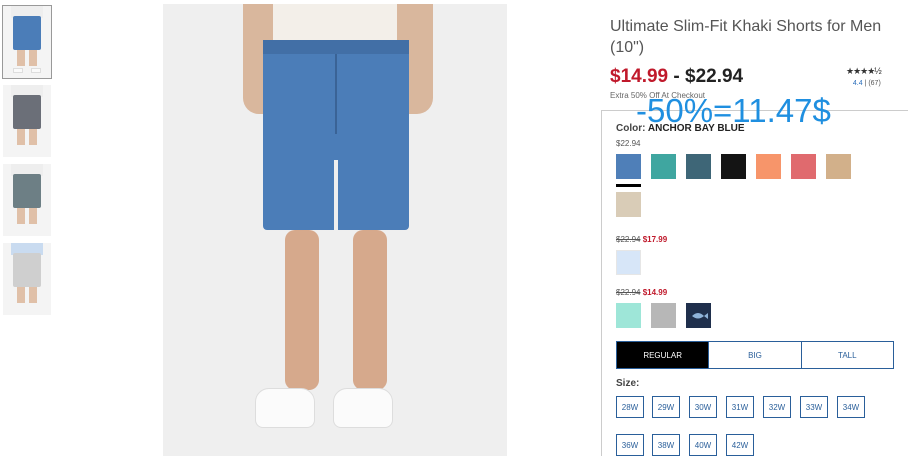 The width and height of the screenshot is (908, 456). What do you see at coordinates (666, 407) in the screenshot?
I see `size-option: 29W` at bounding box center [666, 407].